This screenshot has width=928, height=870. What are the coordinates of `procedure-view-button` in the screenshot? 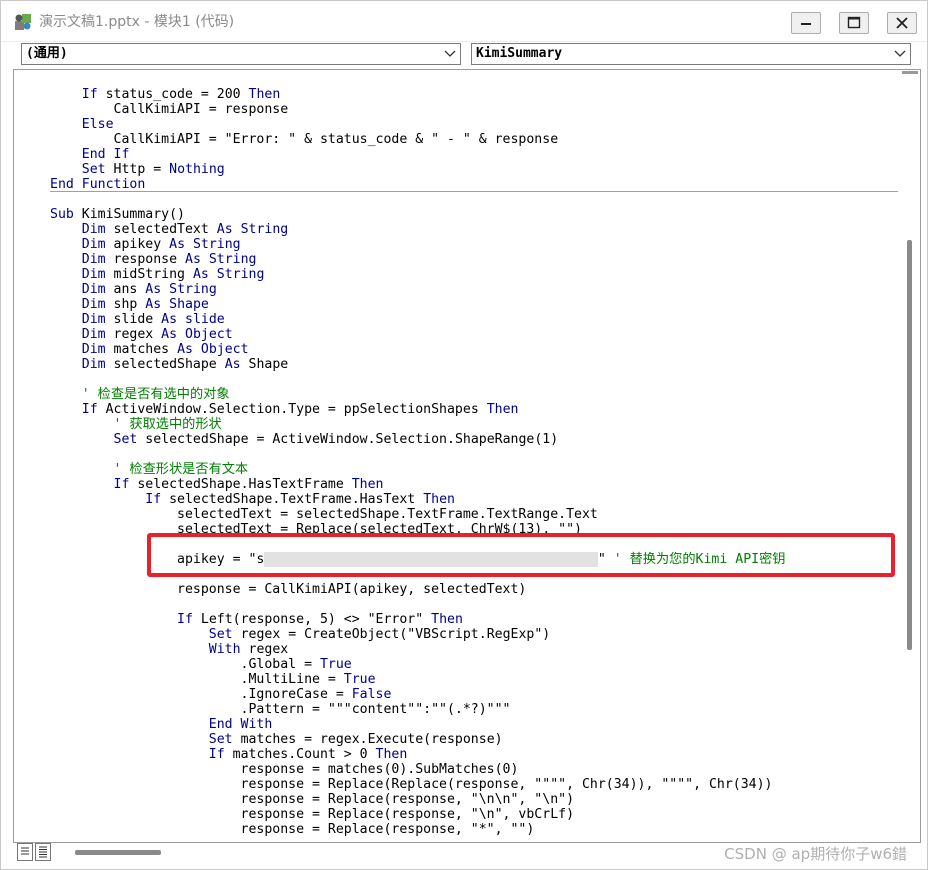 It's located at (25, 852).